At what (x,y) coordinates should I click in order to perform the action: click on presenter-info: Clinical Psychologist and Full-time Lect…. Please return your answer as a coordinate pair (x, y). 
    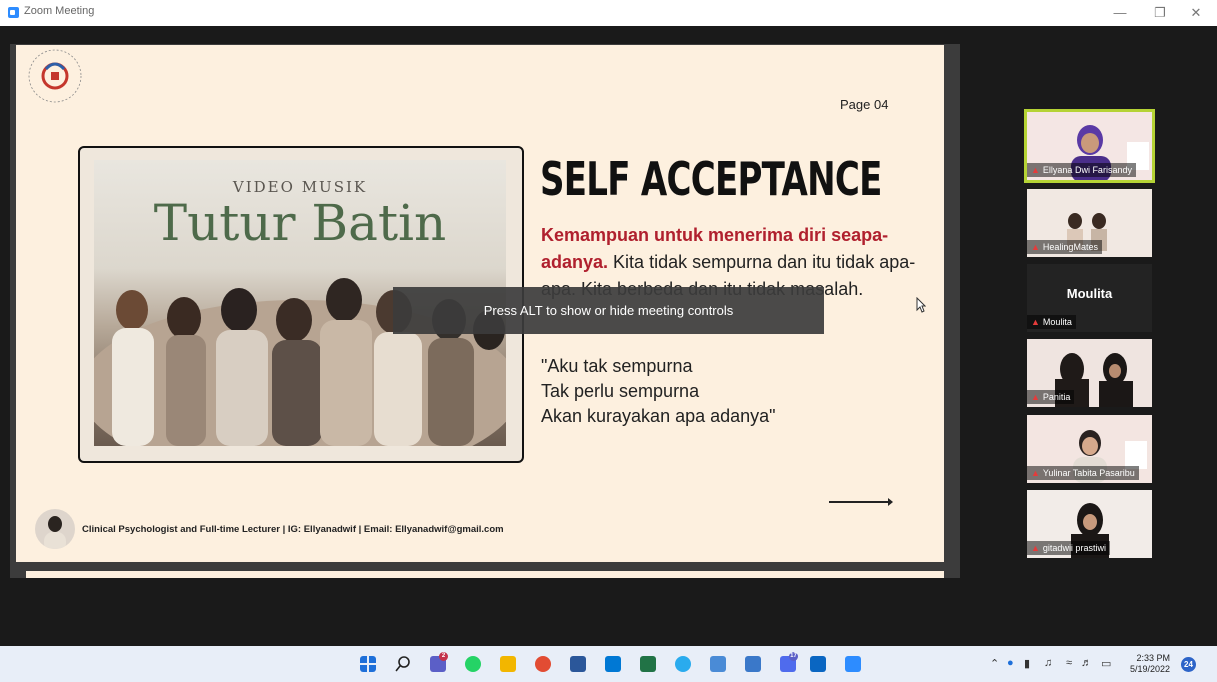
    Looking at the image, I should click on (293, 529).